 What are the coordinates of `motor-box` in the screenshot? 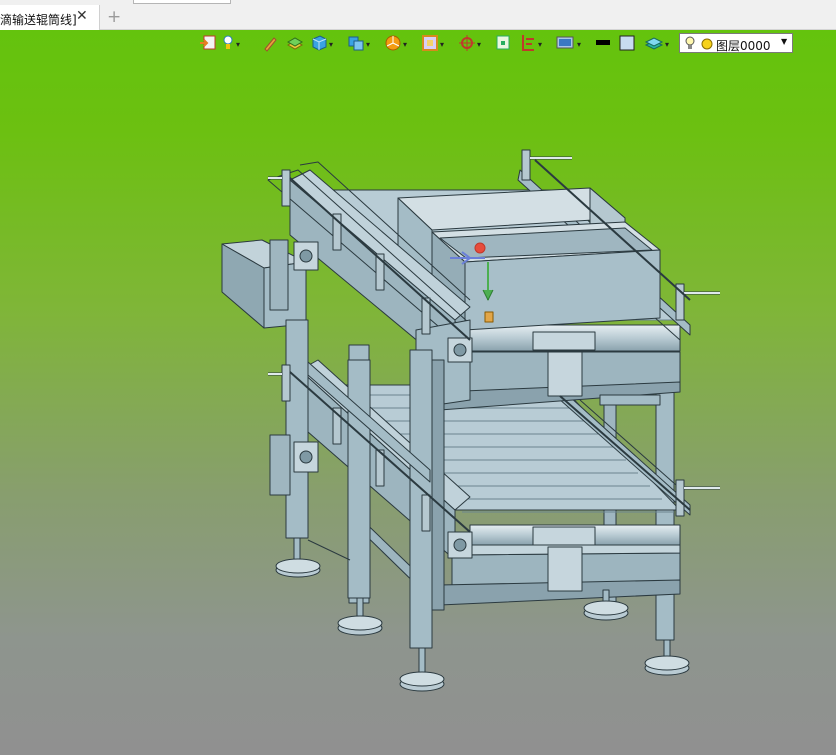 It's located at (264, 284).